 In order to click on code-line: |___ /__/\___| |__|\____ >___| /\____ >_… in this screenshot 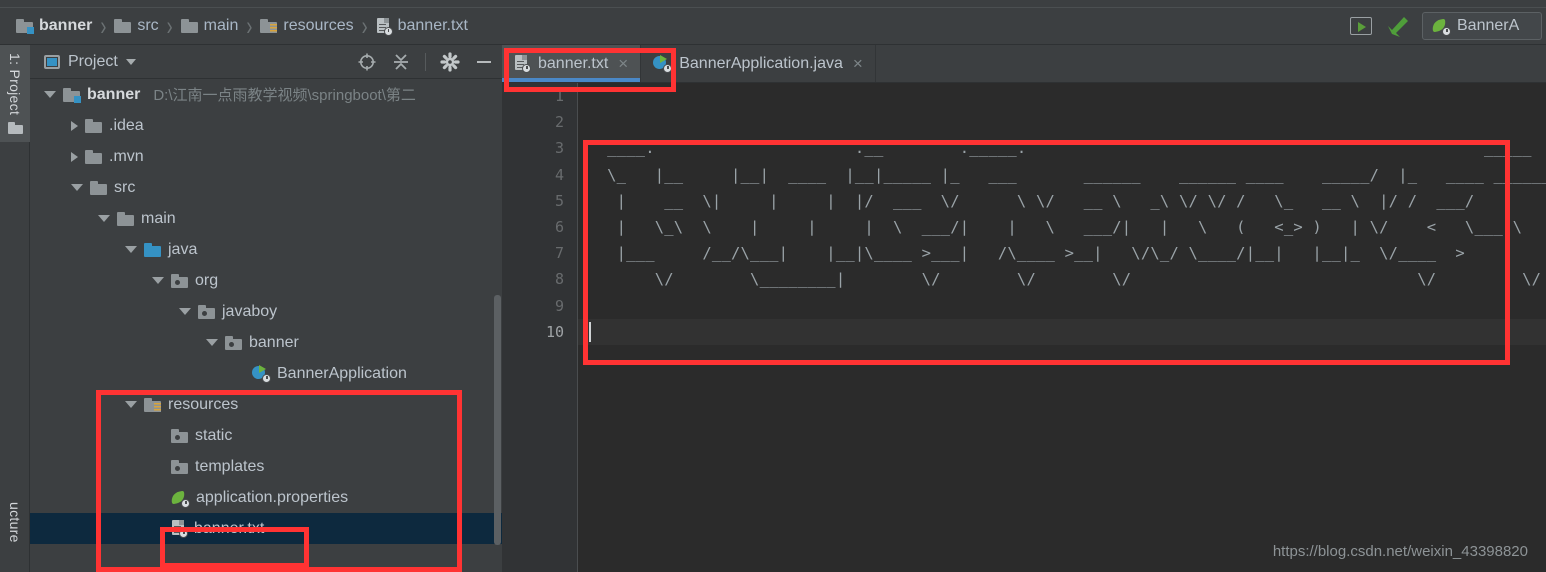, I will do `click(1026, 253)`.